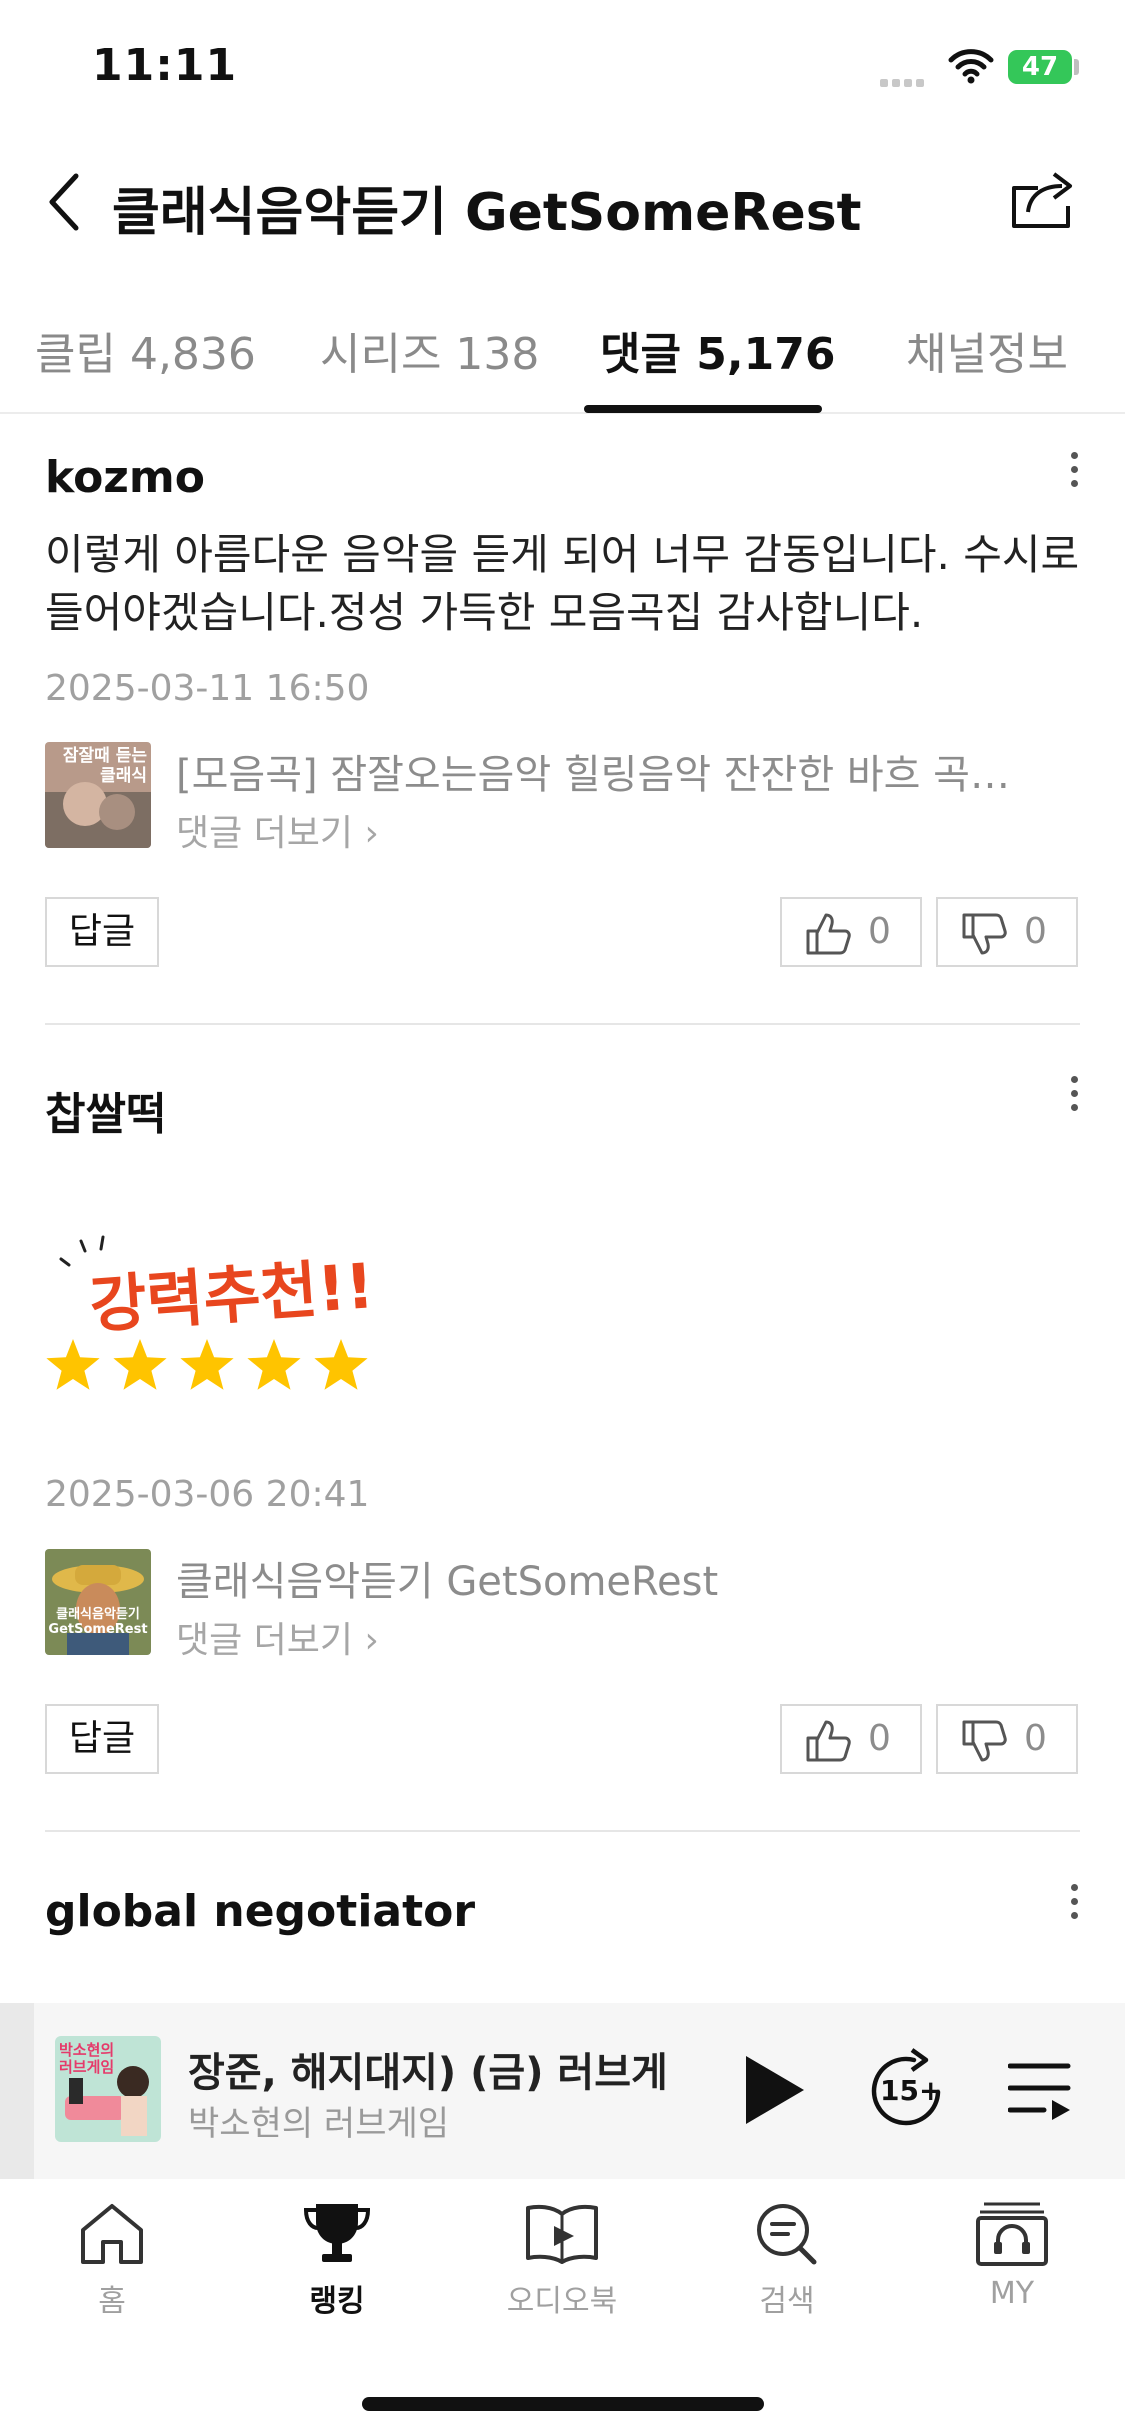 This screenshot has width=1125, height=2436. I want to click on status-time: 11:11, so click(165, 65).